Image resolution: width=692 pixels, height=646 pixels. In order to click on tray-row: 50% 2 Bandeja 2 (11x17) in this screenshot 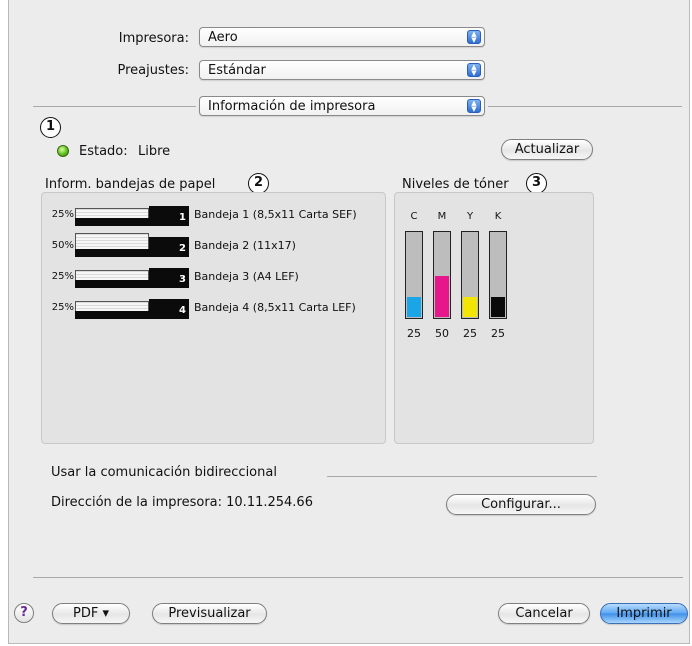, I will do `click(212, 246)`.